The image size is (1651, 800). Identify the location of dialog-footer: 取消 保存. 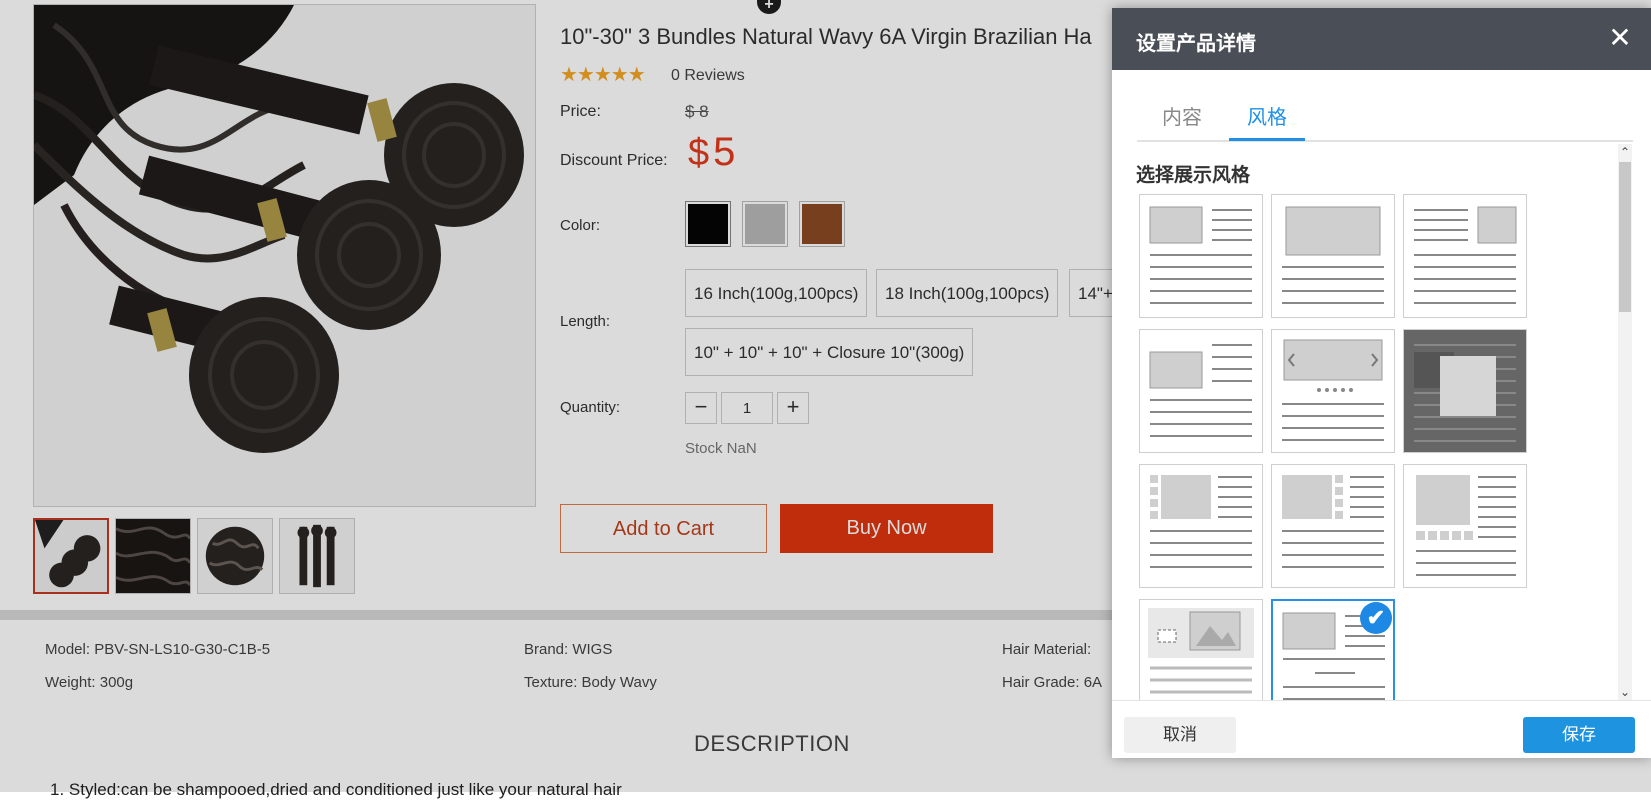
(1381, 729).